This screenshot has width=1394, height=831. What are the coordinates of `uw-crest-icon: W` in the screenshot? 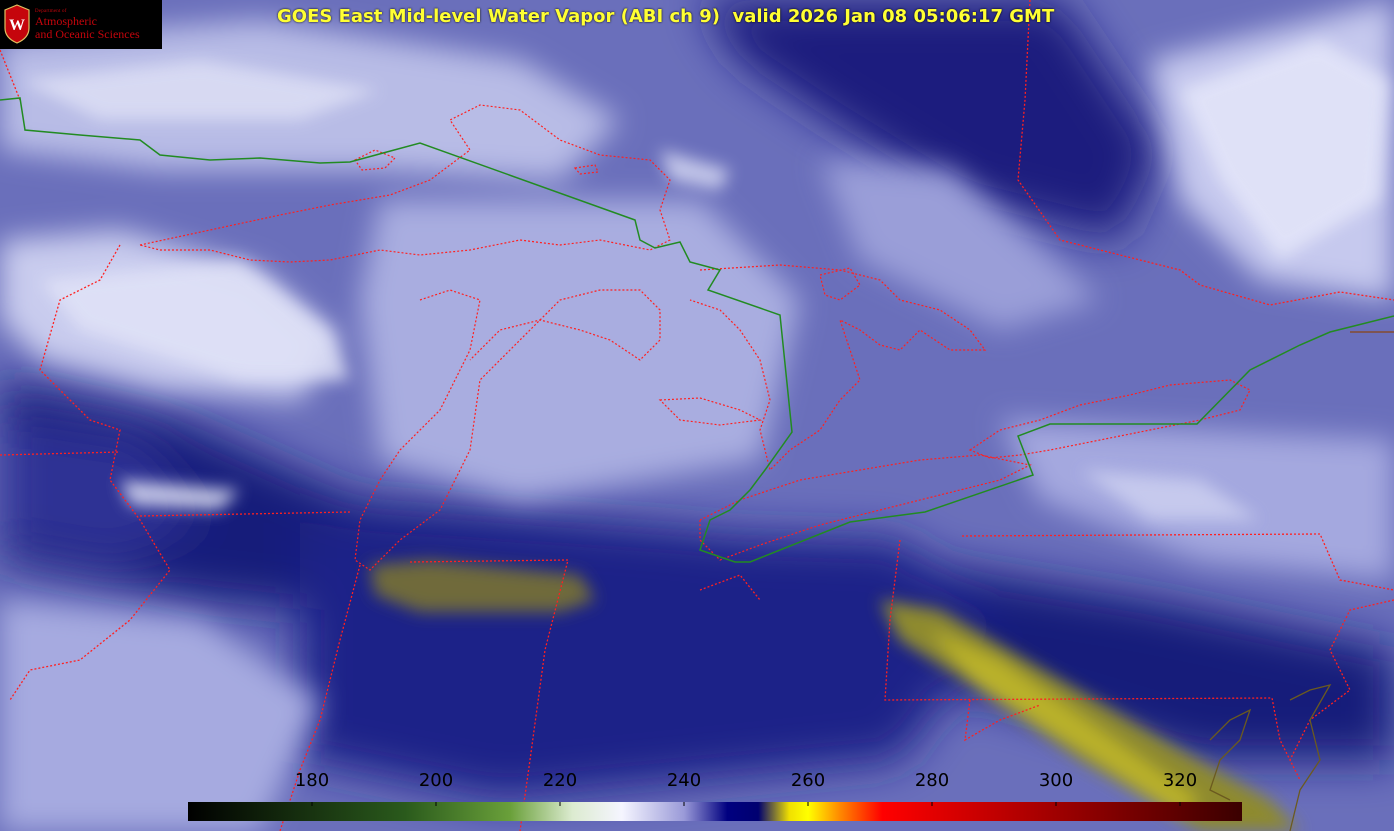 It's located at (17, 24).